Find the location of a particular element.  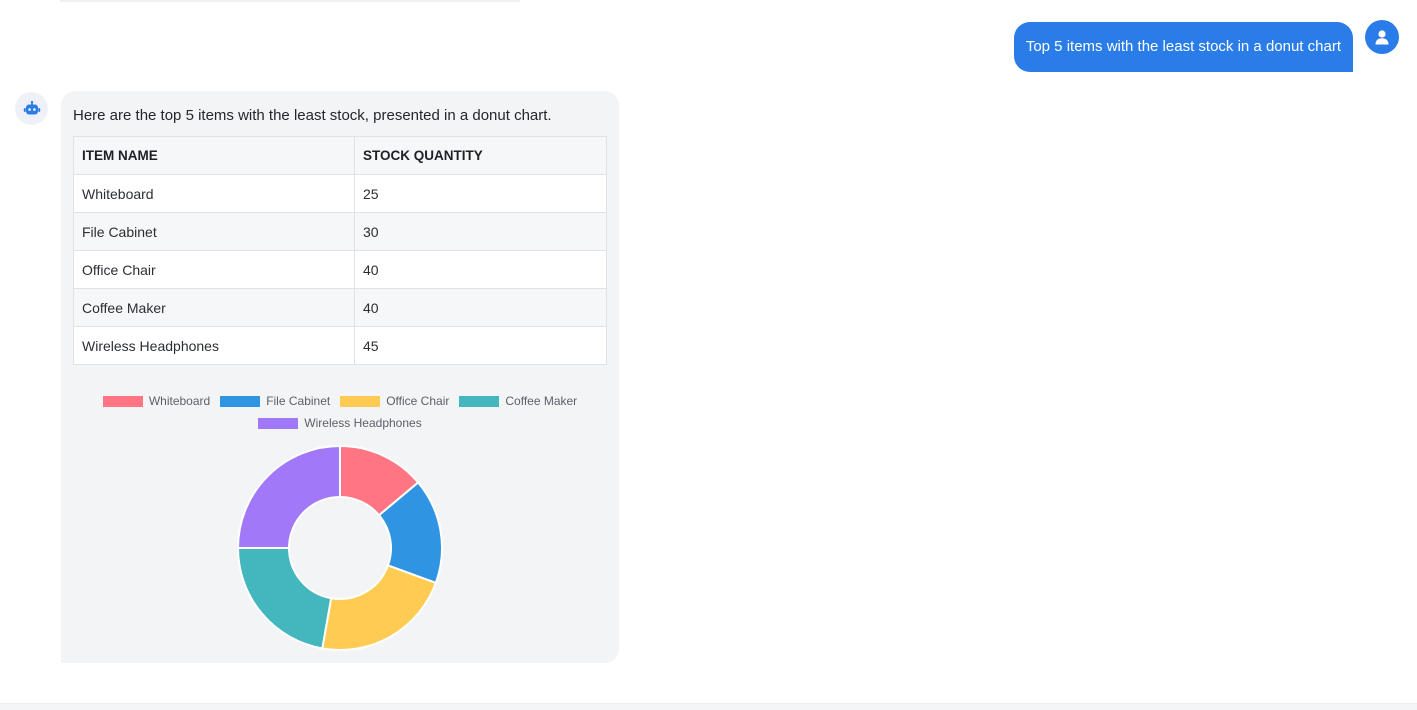

legend-label: Wireless Headphones is located at coordinates (363, 423).